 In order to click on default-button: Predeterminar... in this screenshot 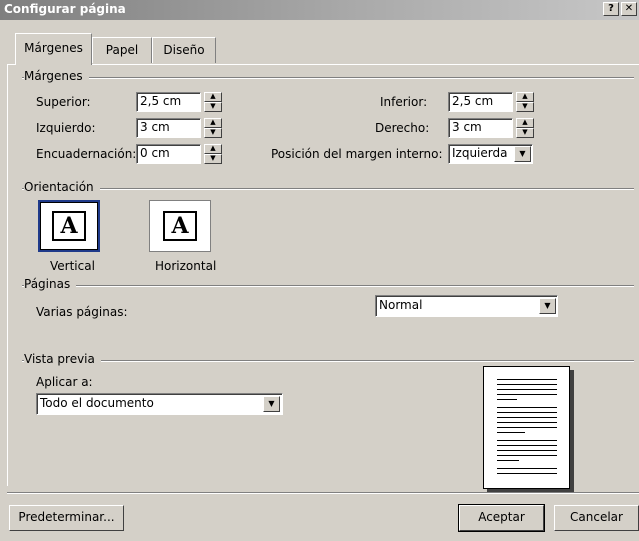, I will do `click(66, 518)`.